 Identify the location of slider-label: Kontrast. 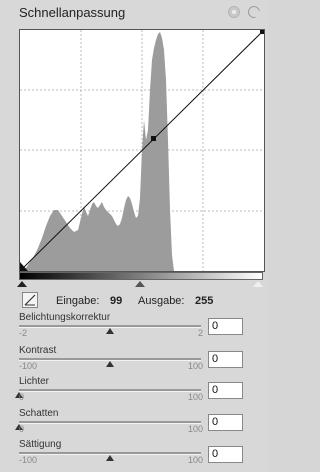
(38, 350).